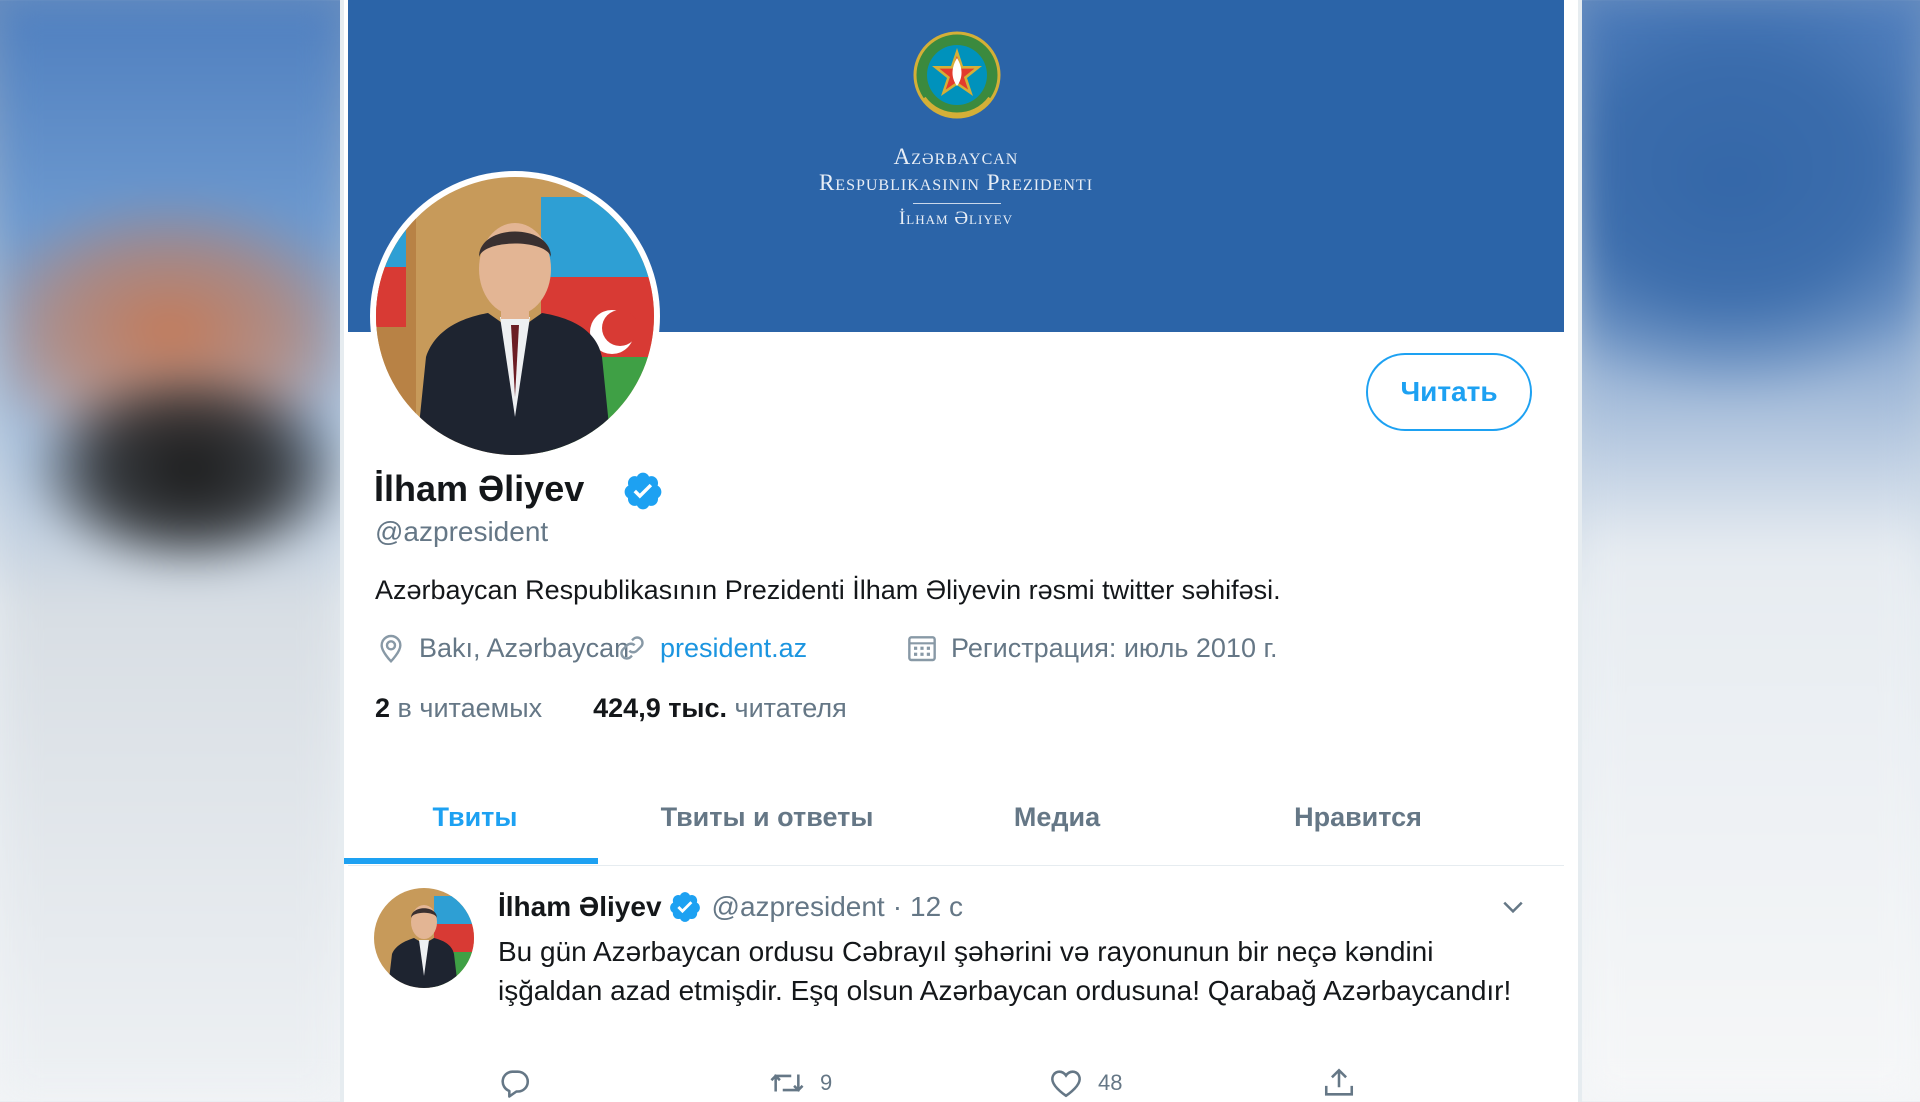 This screenshot has width=1920, height=1102. I want to click on banner-title-line1: Azərbaycan, so click(956, 156).